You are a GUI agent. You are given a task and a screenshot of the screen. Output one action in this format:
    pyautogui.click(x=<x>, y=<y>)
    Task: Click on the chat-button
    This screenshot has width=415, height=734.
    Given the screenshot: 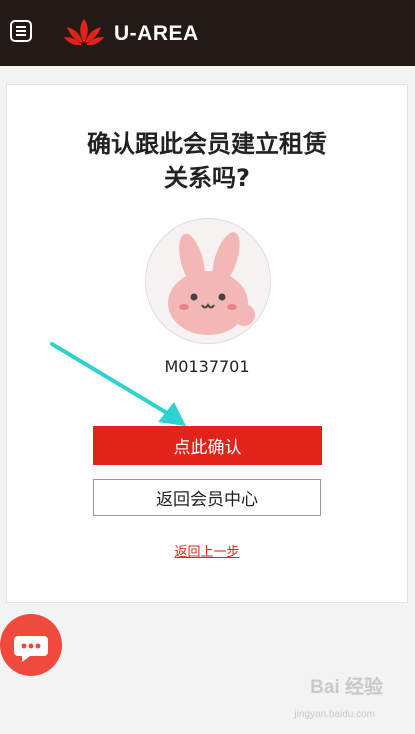 What is the action you would take?
    pyautogui.click(x=31, y=645)
    